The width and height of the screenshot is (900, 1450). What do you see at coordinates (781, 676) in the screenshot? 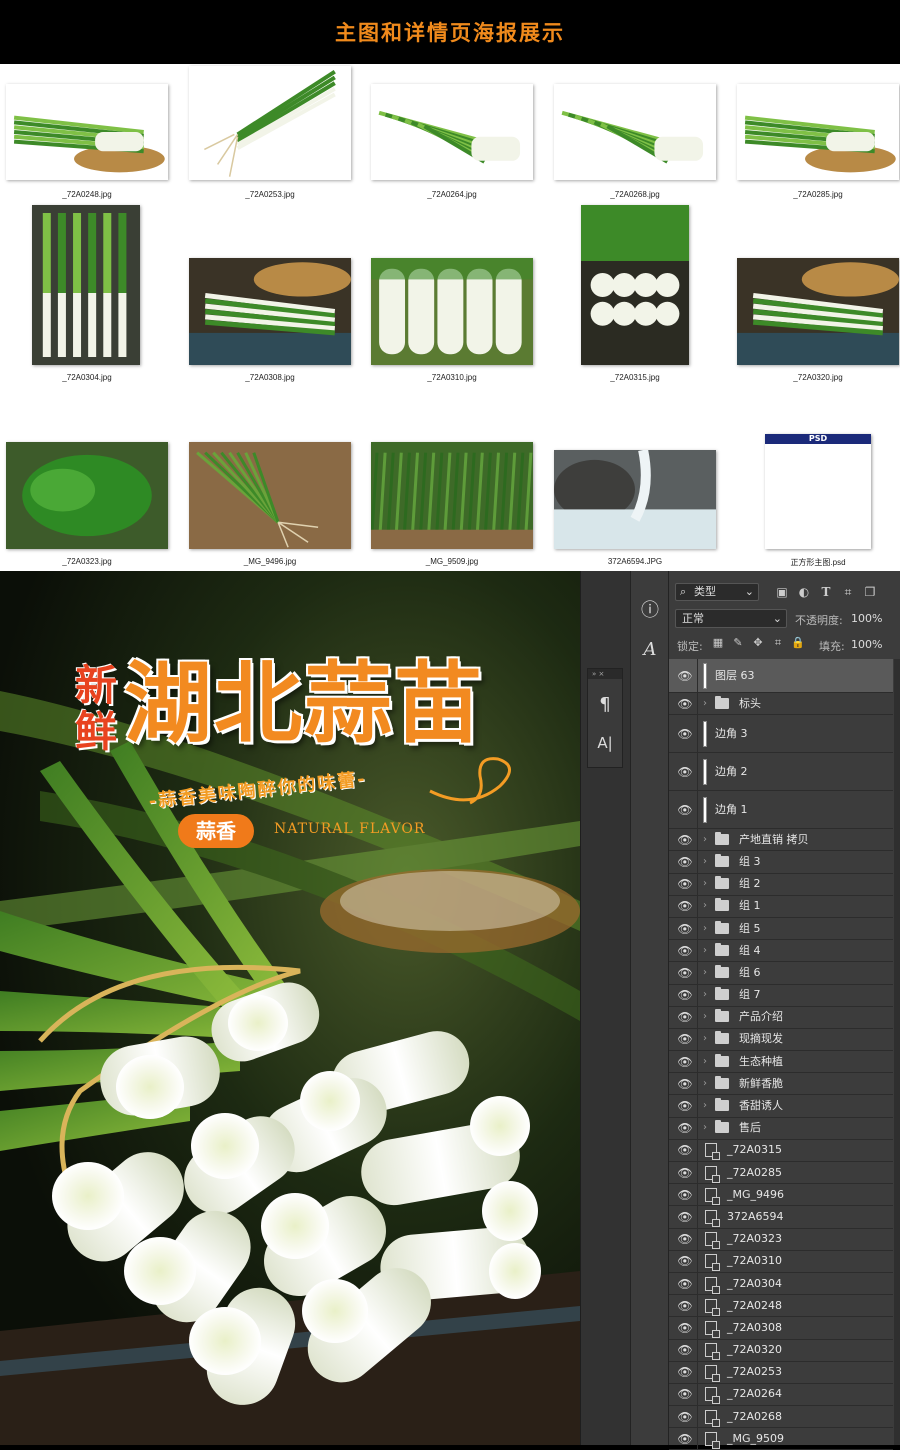
I see `layer-row: 👁 图层 63` at bounding box center [781, 676].